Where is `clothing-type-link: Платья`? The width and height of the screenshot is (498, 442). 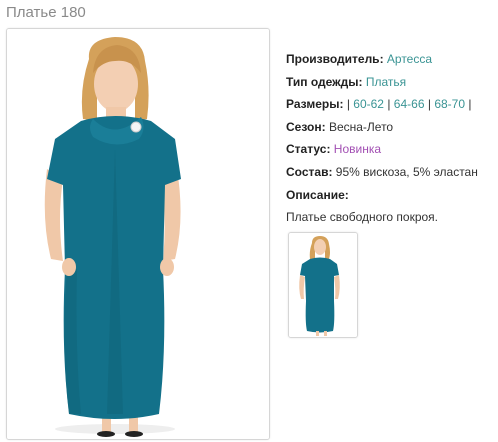
clothing-type-link: Платья is located at coordinates (386, 82).